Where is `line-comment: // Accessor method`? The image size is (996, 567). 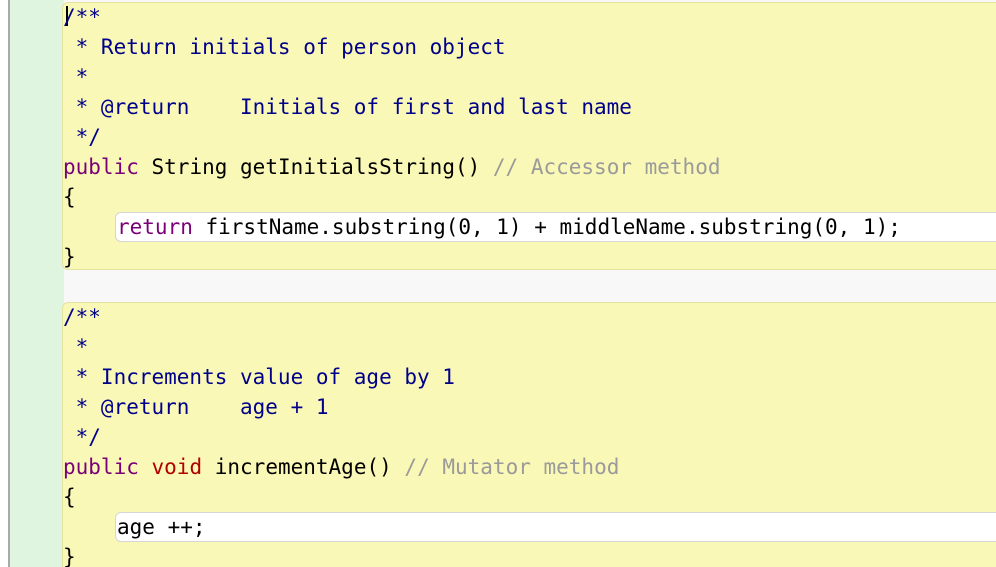 line-comment: // Accessor method is located at coordinates (606, 167).